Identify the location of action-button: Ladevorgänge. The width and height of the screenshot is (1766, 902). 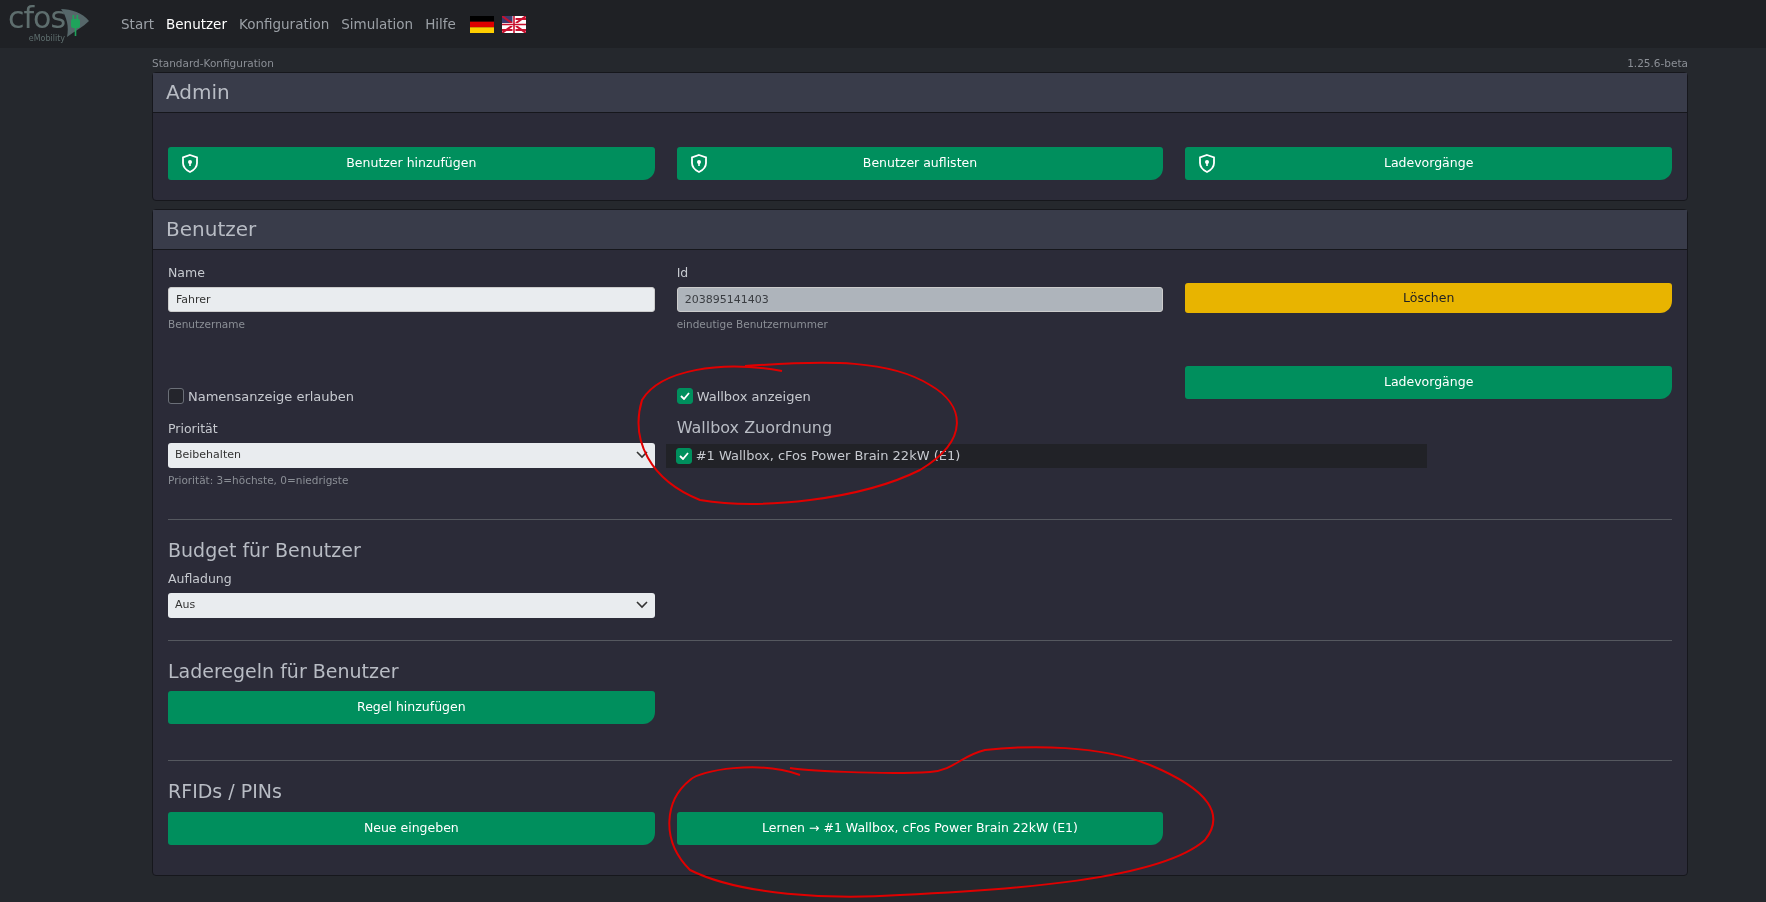
(1428, 382).